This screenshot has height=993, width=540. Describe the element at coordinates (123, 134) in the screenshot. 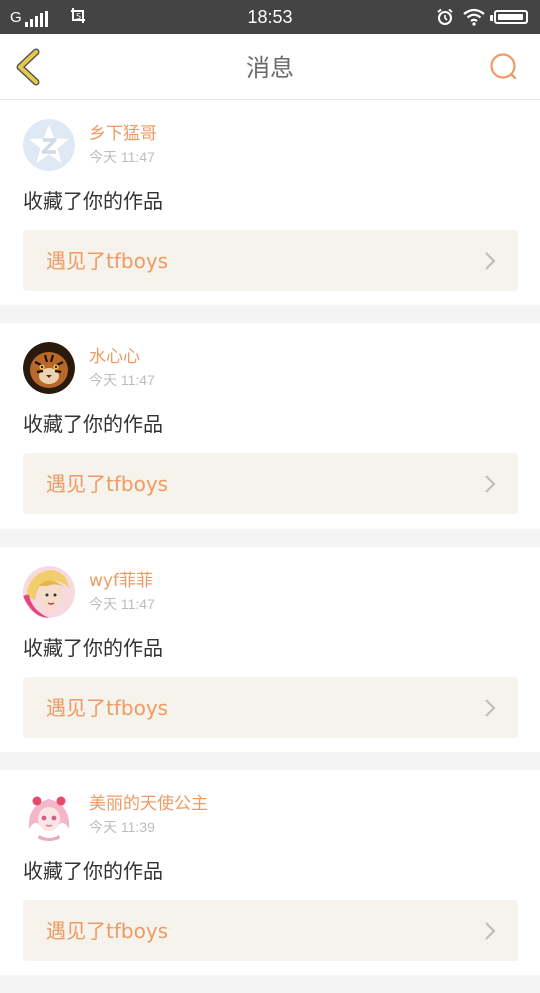

I see `username: 乡下猛哥` at that location.